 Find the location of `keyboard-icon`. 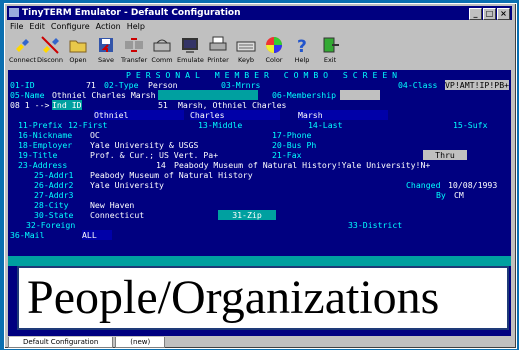

keyboard-icon is located at coordinates (246, 46).